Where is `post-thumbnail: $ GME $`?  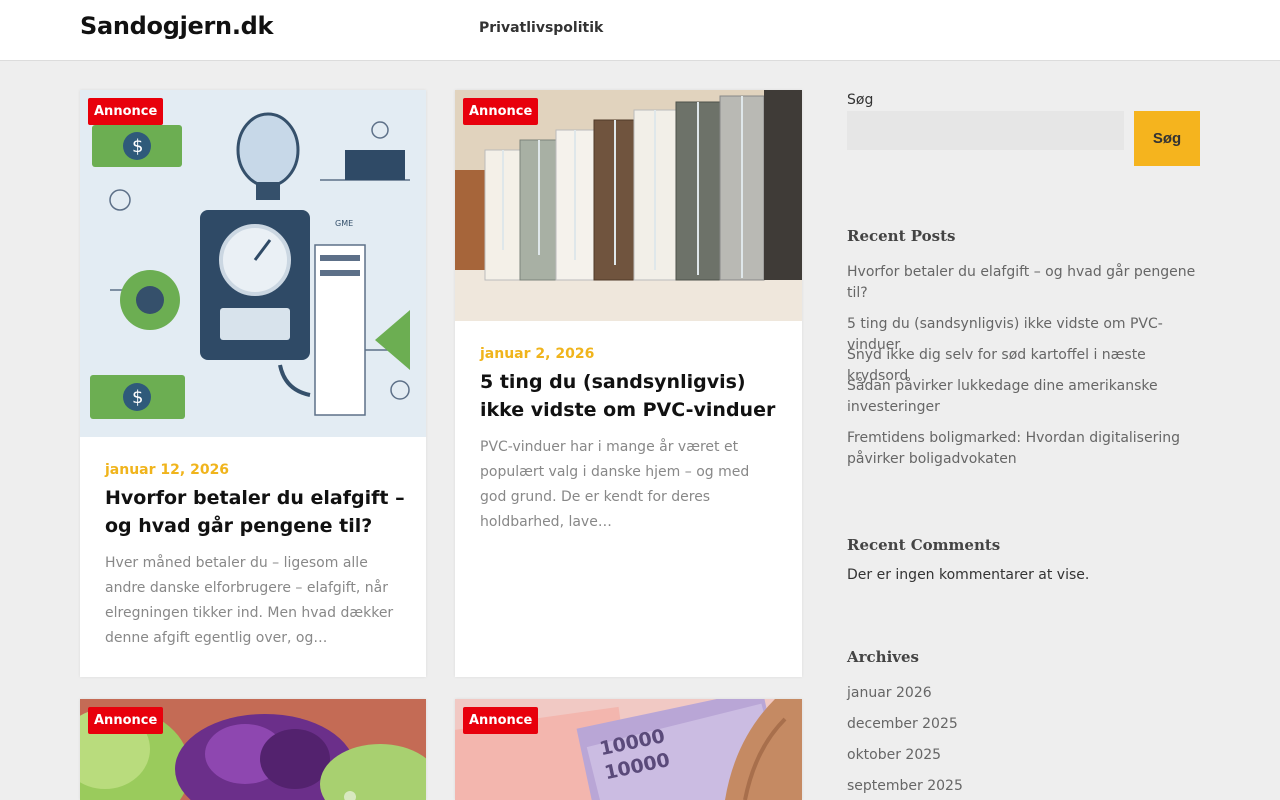
post-thumbnail: $ GME $ is located at coordinates (253, 263).